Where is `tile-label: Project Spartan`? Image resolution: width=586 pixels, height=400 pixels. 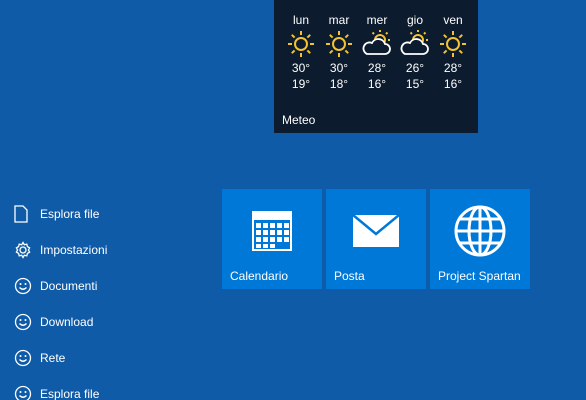 tile-label: Project Spartan is located at coordinates (479, 276).